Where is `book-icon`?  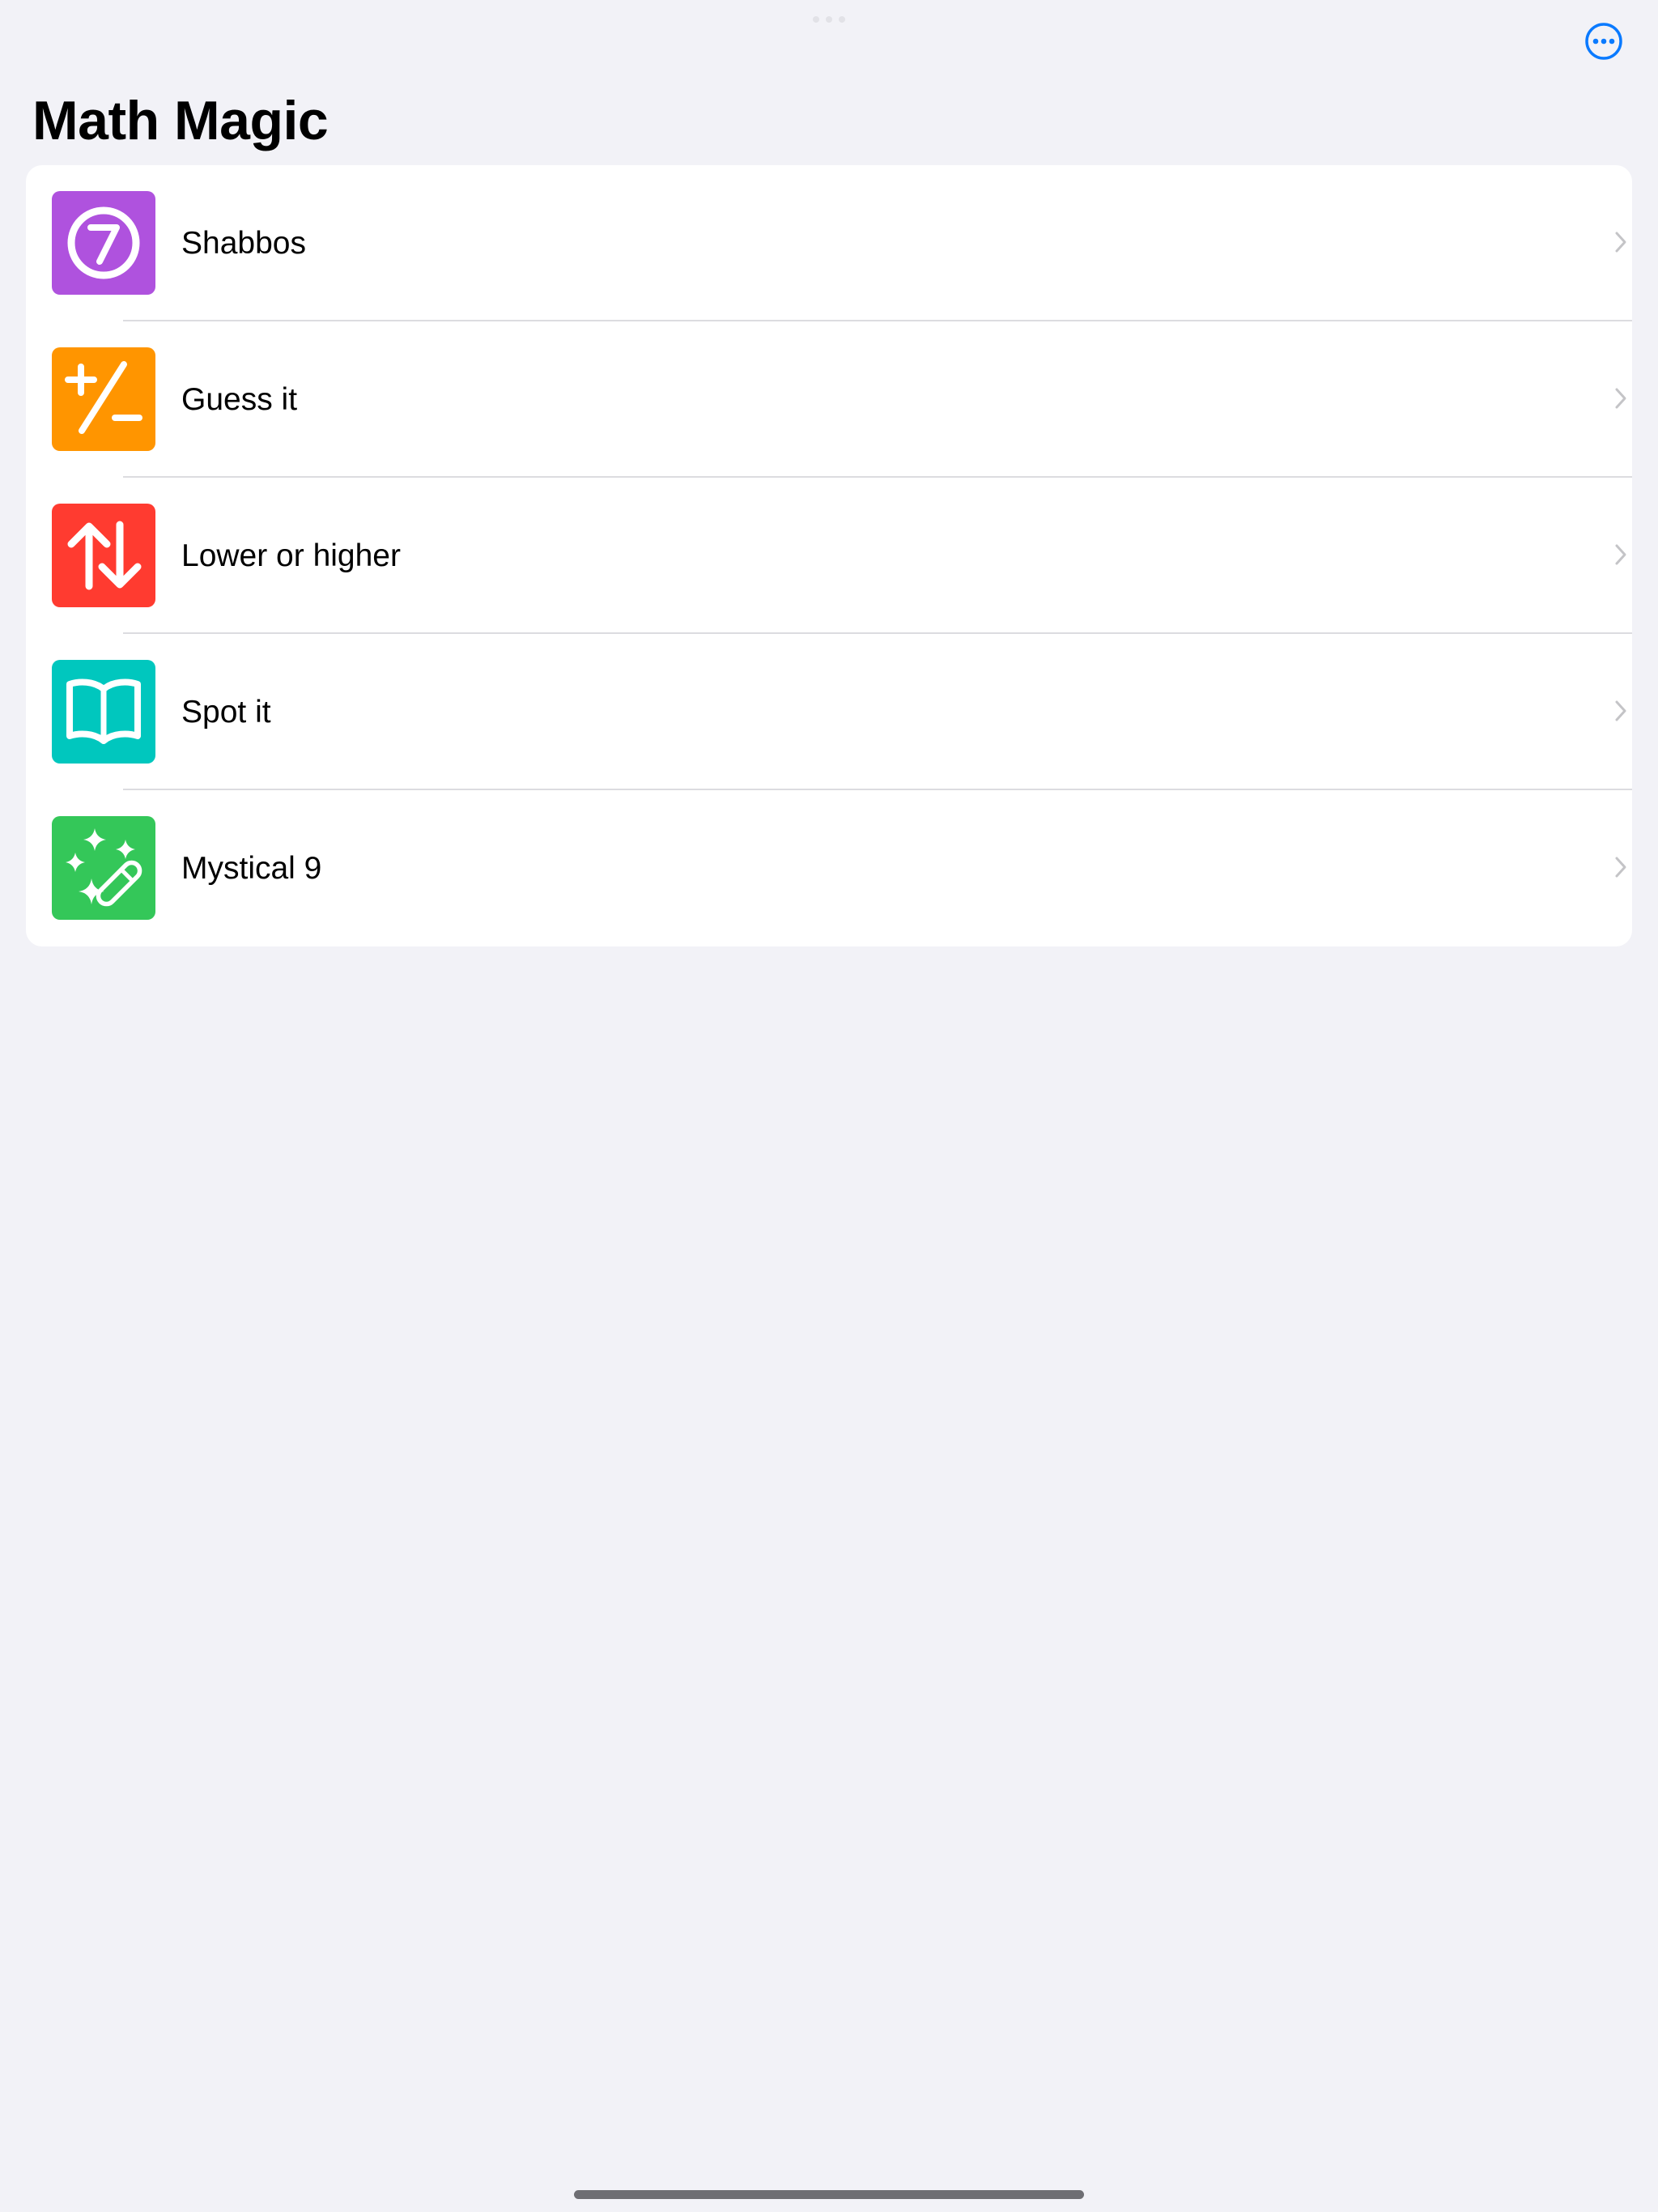 book-icon is located at coordinates (103, 711).